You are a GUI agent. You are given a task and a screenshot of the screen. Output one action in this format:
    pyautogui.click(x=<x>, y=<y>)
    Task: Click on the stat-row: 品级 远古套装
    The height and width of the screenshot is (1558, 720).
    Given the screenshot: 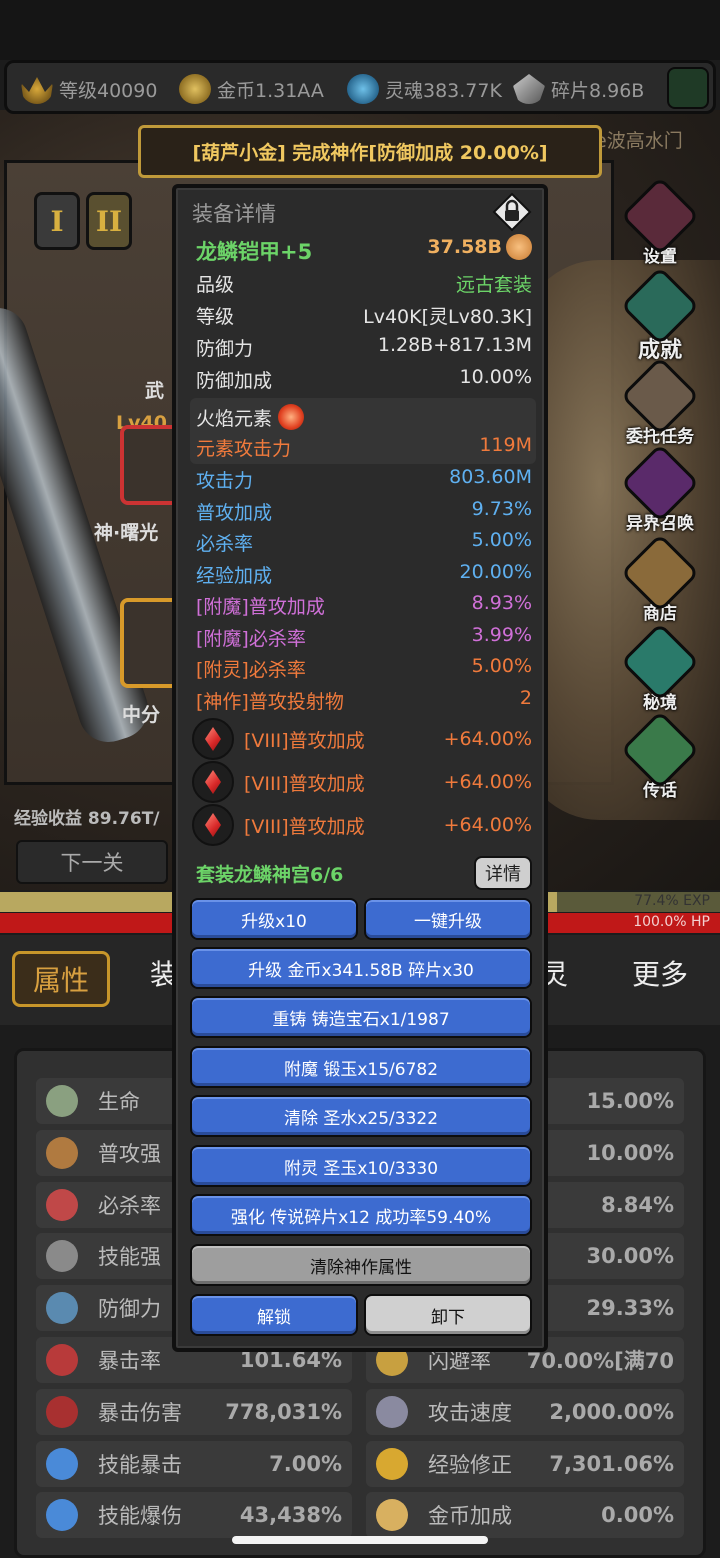 What is the action you would take?
    pyautogui.click(x=364, y=285)
    